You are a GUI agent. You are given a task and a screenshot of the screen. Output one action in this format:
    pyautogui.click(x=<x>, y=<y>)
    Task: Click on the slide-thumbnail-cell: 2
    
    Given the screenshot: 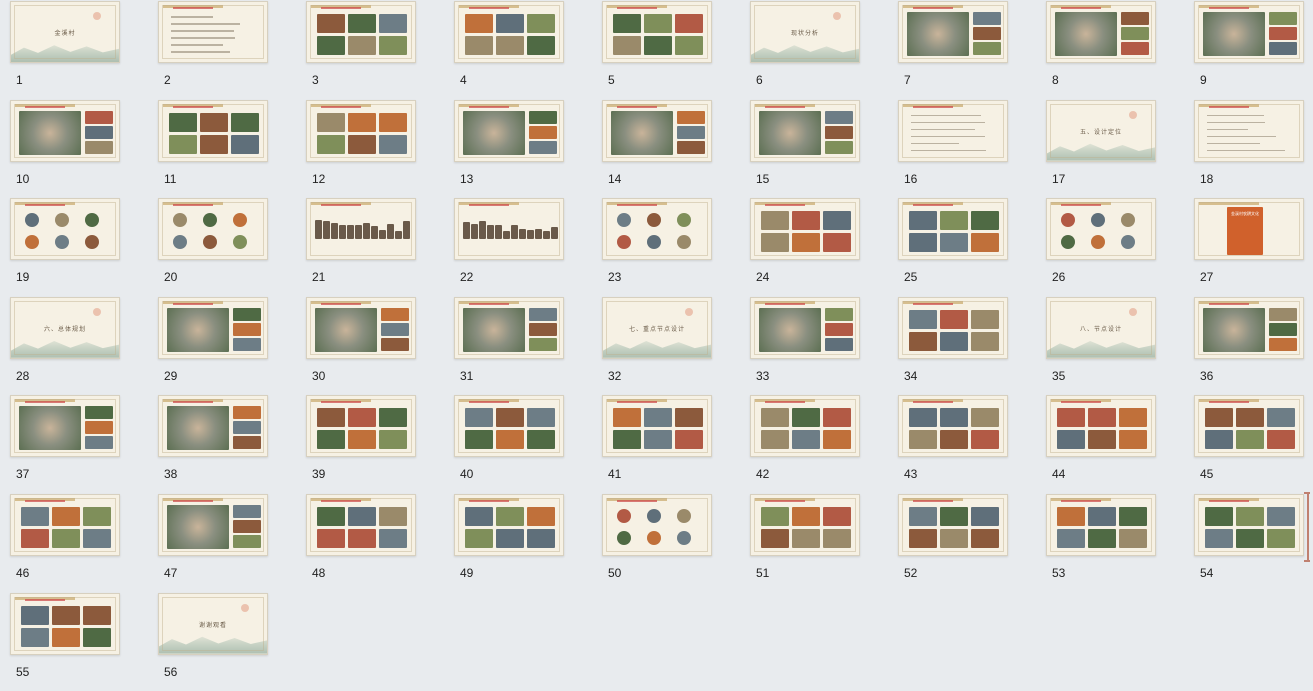 What is the action you would take?
    pyautogui.click(x=213, y=50)
    